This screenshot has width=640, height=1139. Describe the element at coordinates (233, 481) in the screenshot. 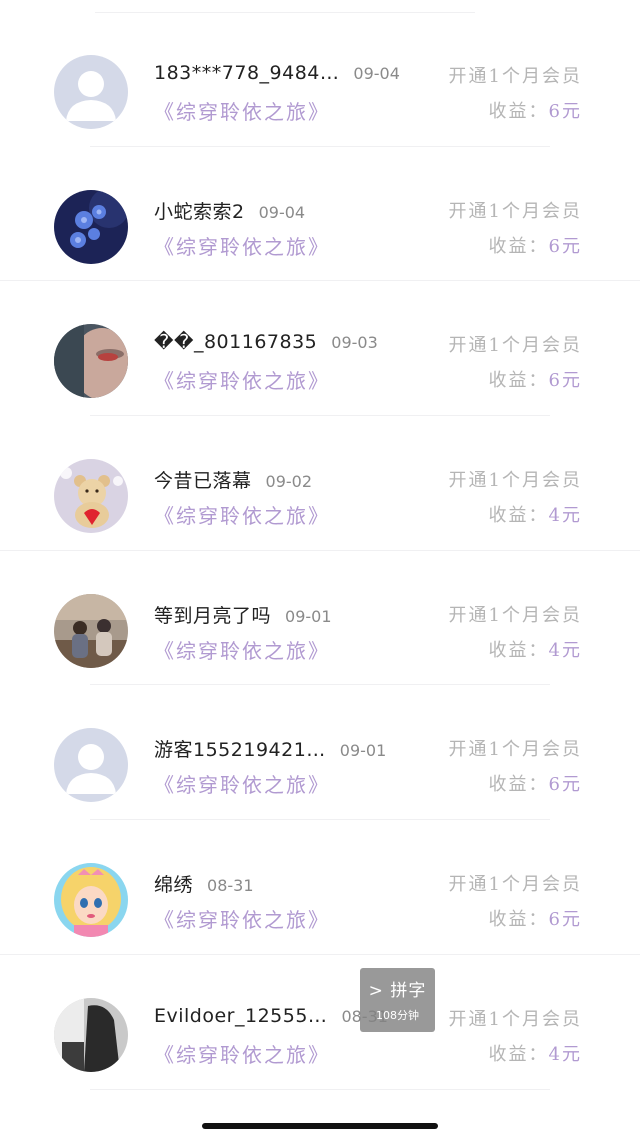

I see `user-name: 今昔已落幕 09-02` at that location.